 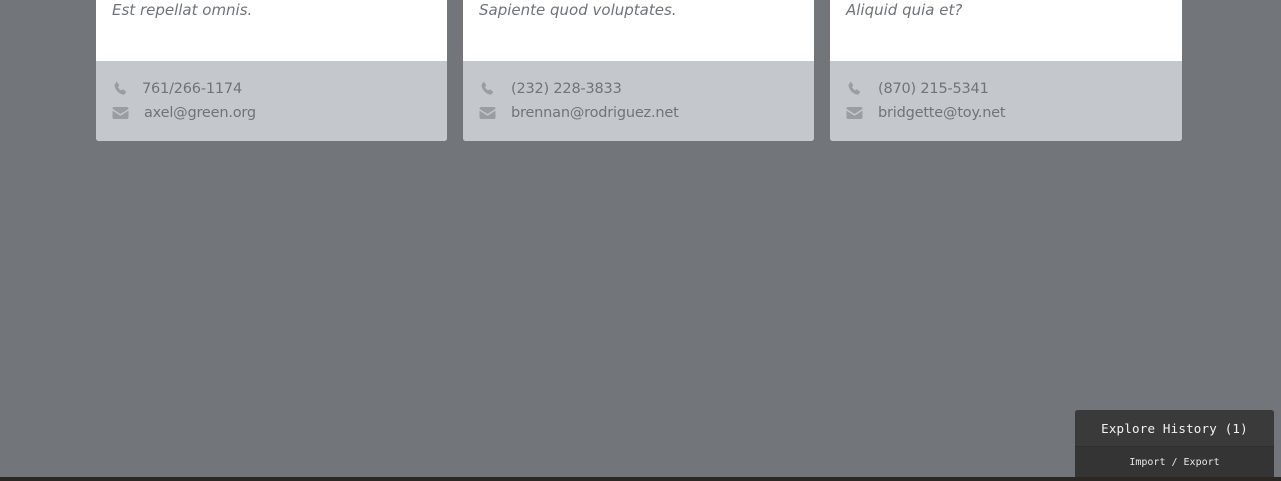 I want to click on email-address: axel@green.org, so click(x=200, y=113).